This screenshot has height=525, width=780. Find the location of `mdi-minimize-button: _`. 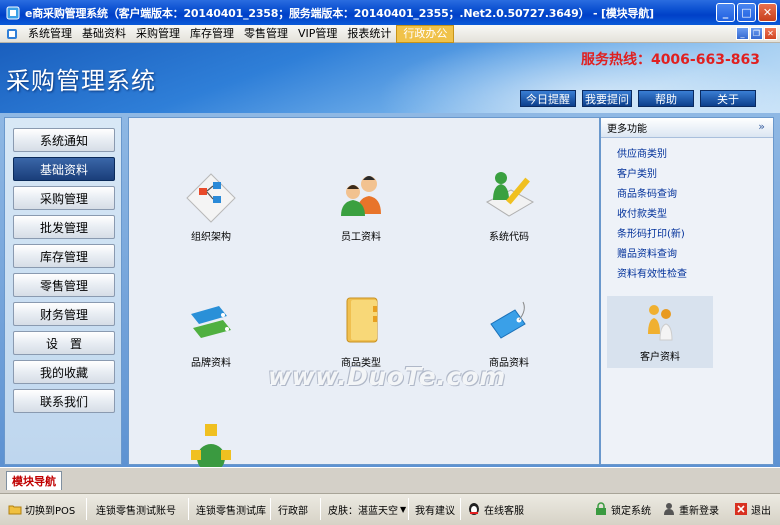

mdi-minimize-button: _ is located at coordinates (742, 33).